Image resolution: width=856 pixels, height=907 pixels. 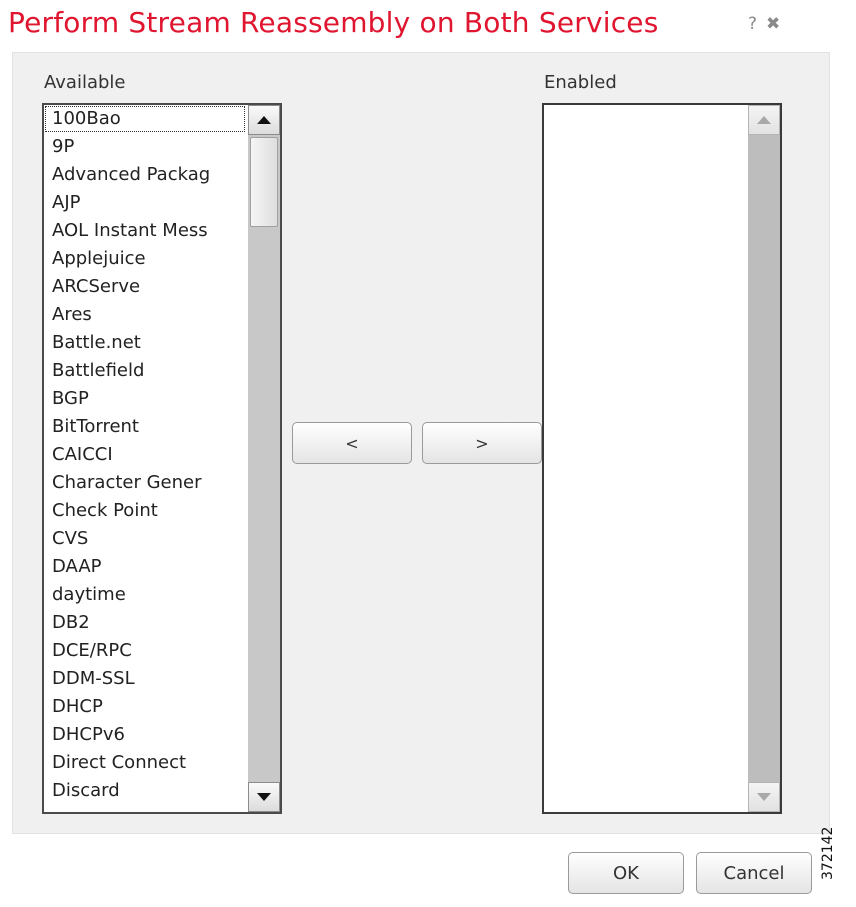 I want to click on scroll-down-button, so click(x=264, y=797).